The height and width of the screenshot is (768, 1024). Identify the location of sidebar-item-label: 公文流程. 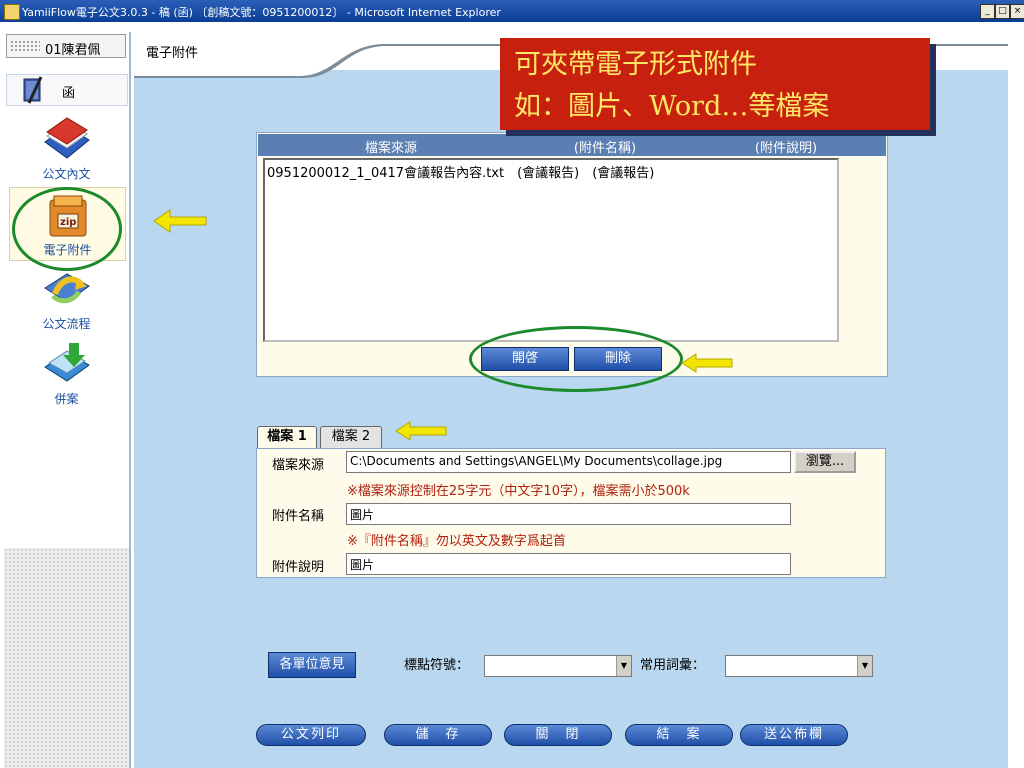
(66, 324).